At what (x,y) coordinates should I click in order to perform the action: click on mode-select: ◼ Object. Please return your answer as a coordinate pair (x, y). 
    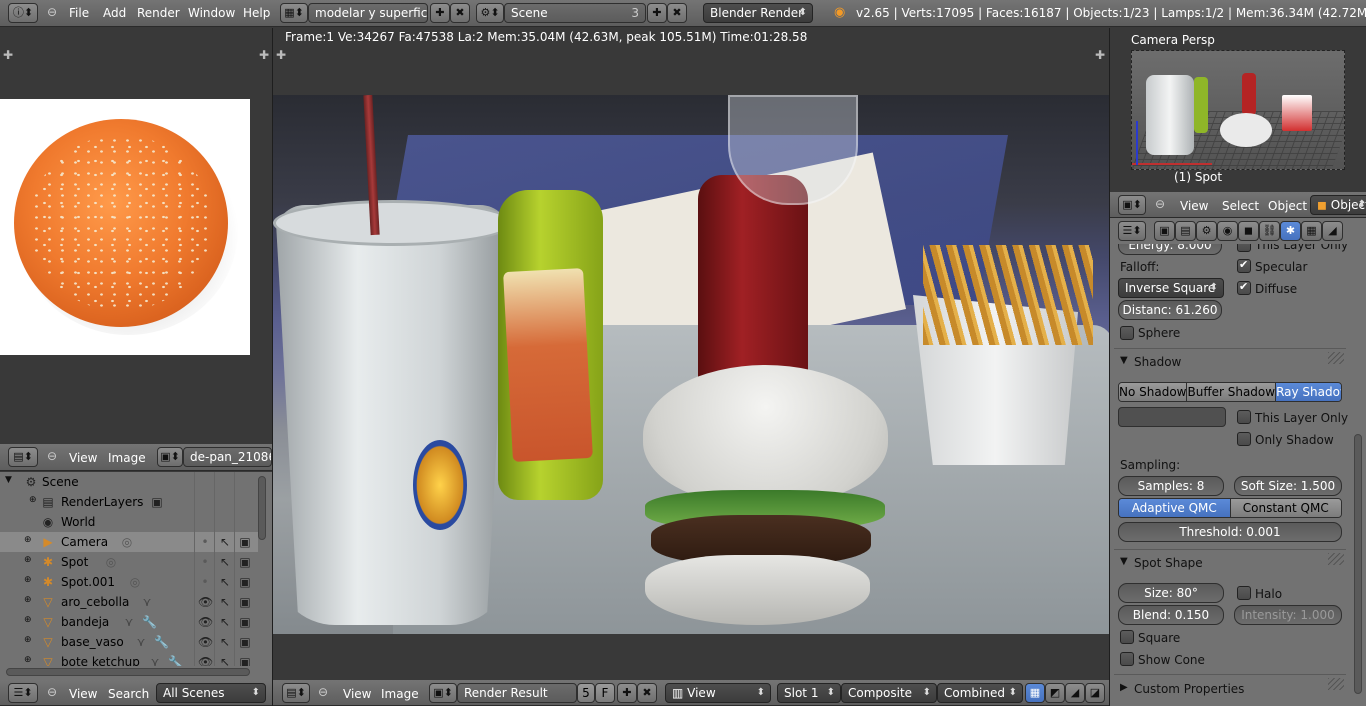
    Looking at the image, I should click on (1338, 205).